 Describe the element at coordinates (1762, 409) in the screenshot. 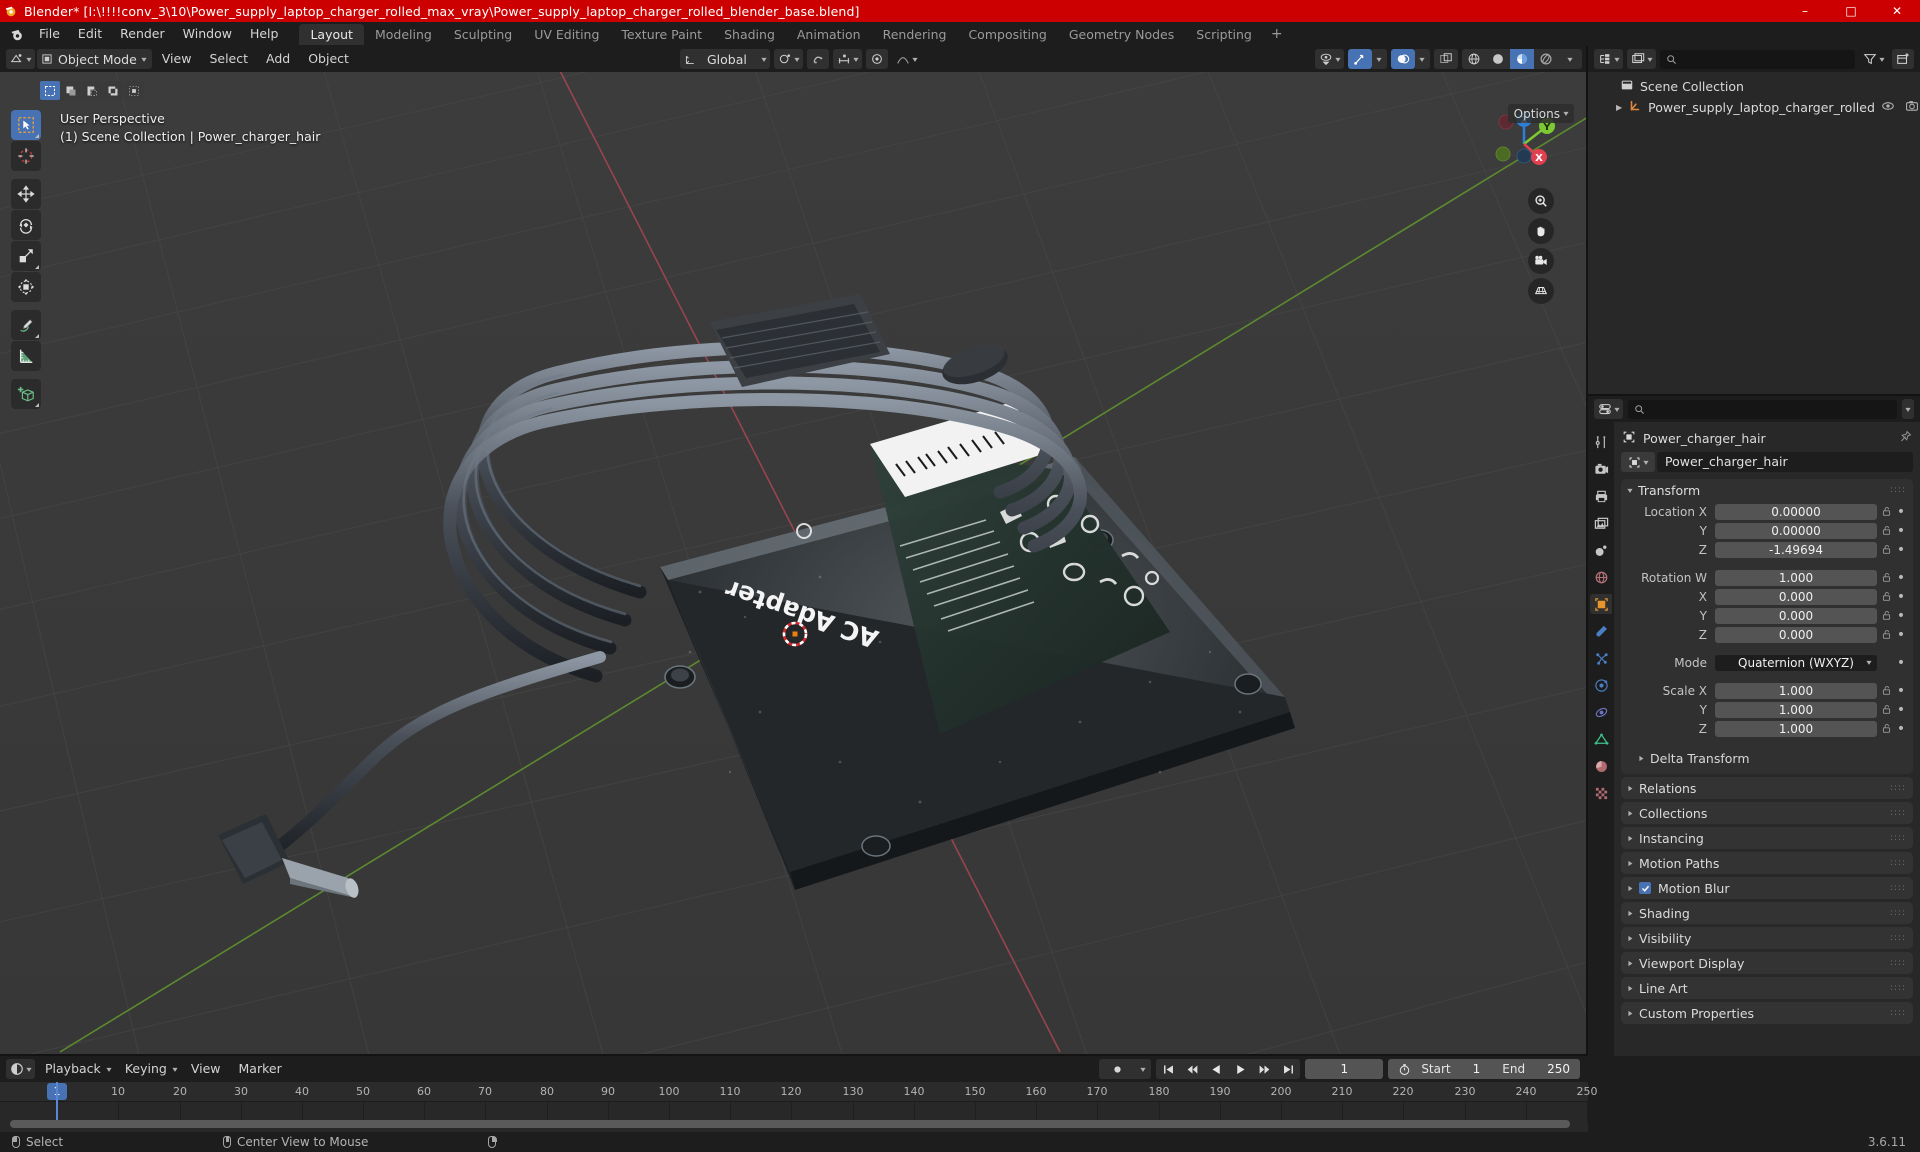

I see `properties-search-input` at that location.